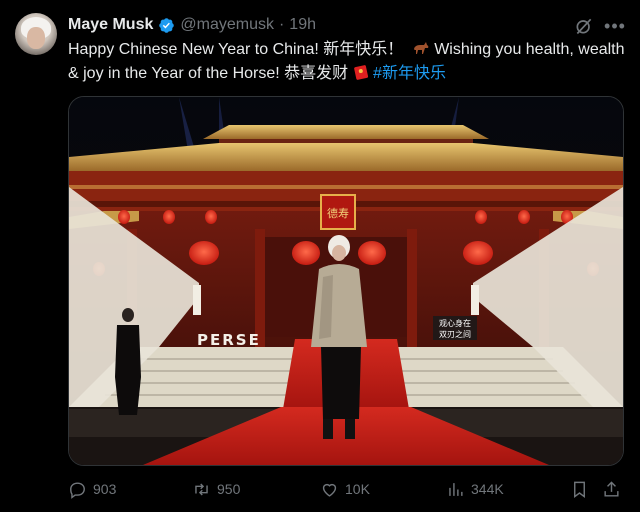 Image resolution: width=640 pixels, height=512 pixels. Describe the element at coordinates (615, 26) in the screenshot. I see `more-icon: •••` at that location.